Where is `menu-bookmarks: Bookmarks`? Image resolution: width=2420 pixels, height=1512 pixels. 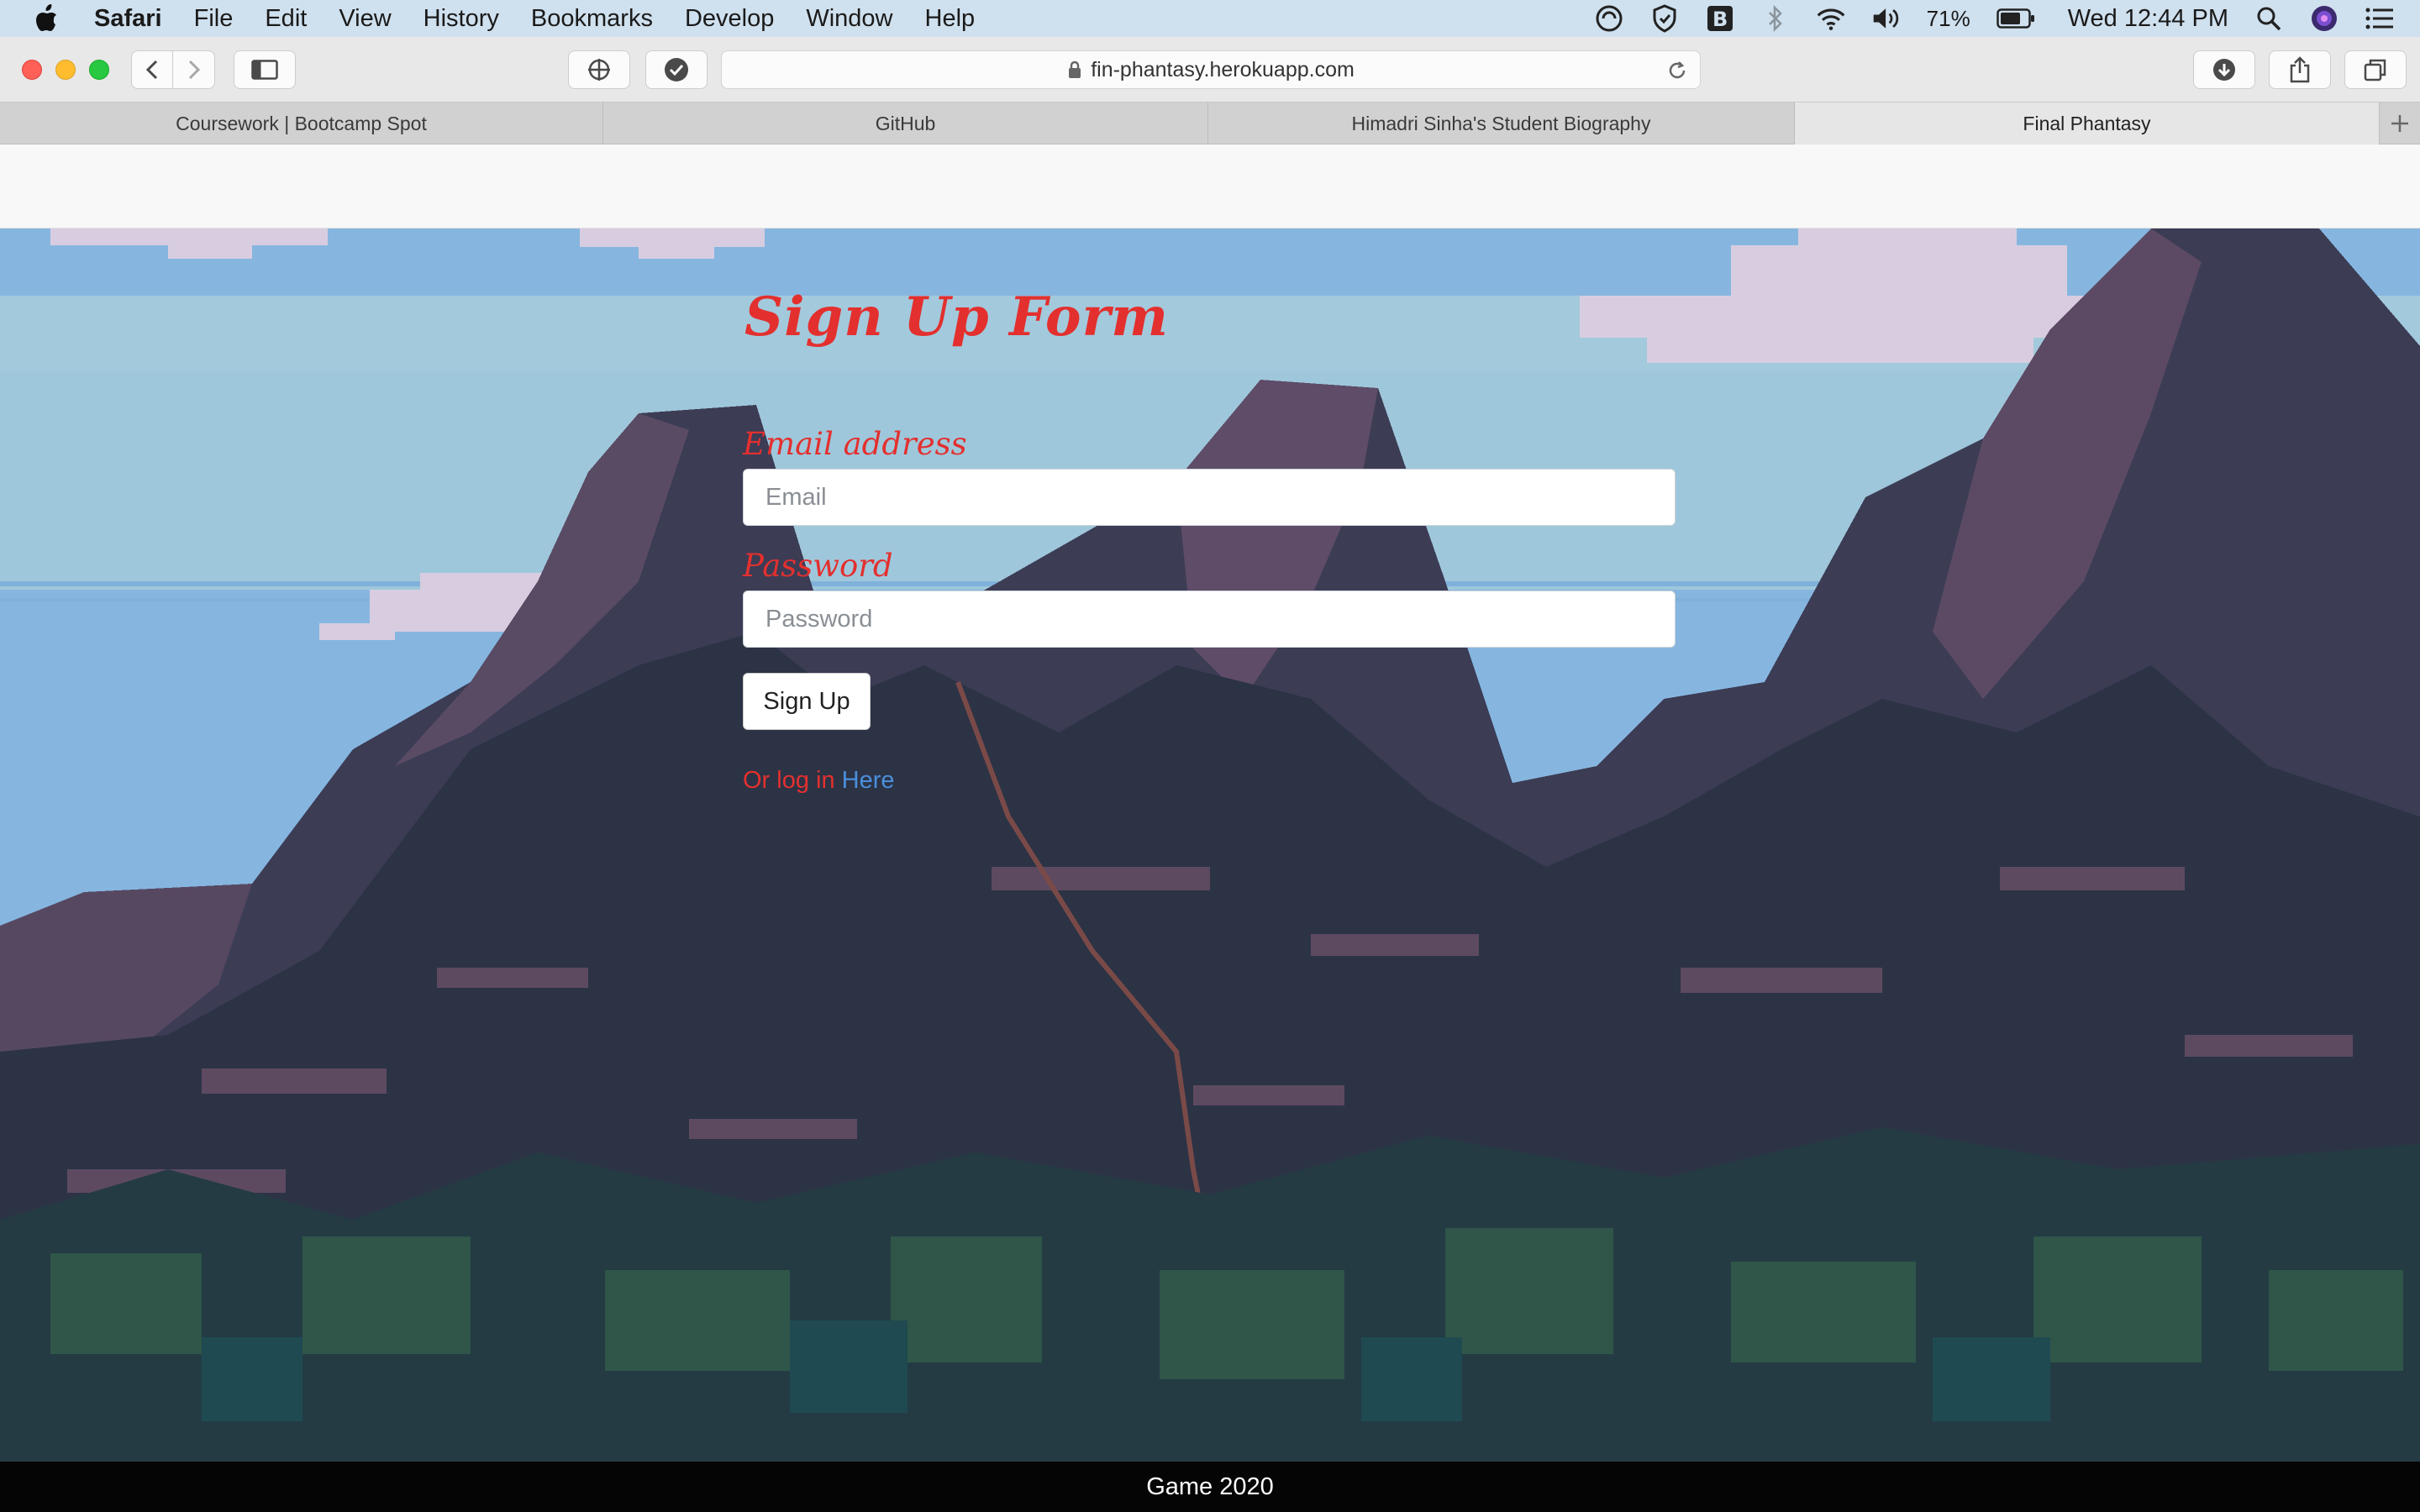
menu-bookmarks: Bookmarks is located at coordinates (592, 19).